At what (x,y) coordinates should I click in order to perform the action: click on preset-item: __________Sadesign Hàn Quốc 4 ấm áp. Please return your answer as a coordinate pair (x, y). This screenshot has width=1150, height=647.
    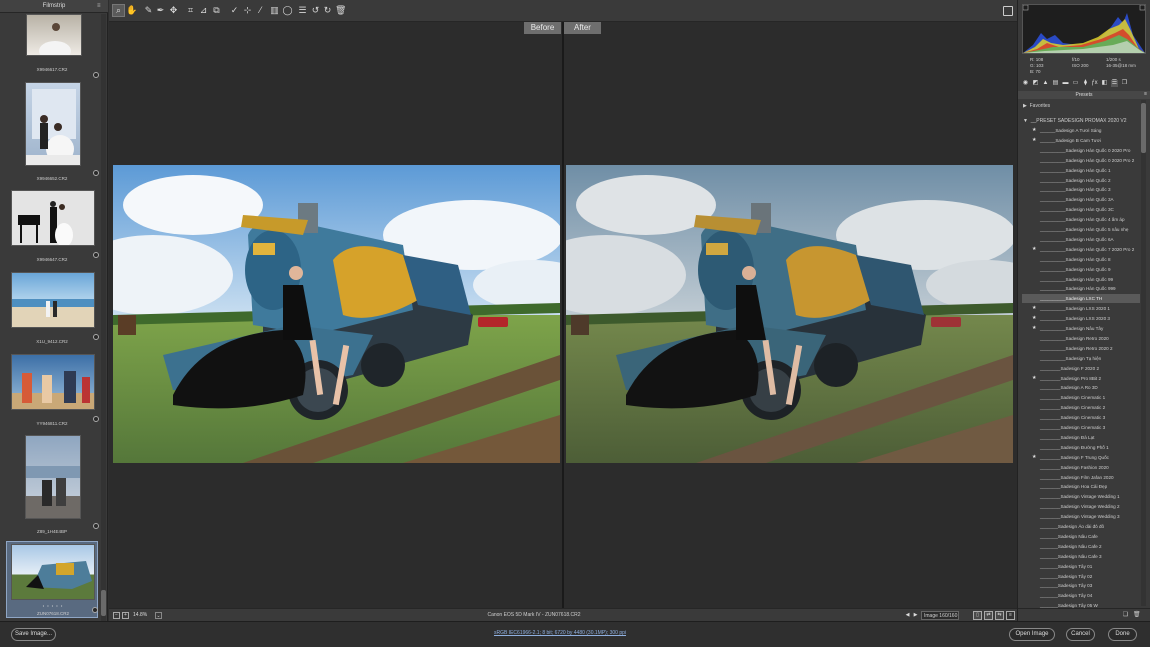
    Looking at the image, I should click on (1081, 219).